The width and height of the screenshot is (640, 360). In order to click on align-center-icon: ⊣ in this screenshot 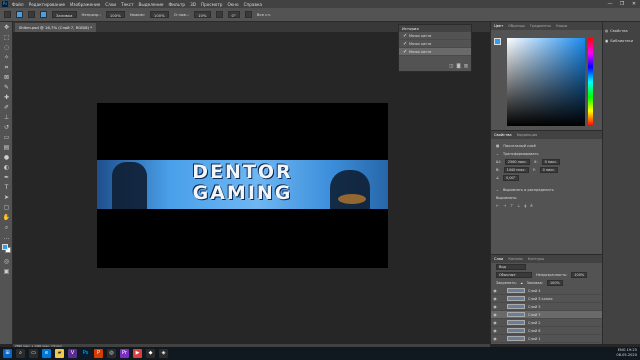, I will do `click(504, 206)`.